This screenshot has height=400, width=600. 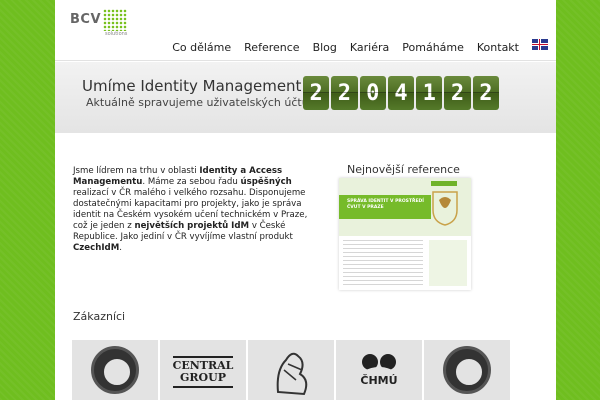 What do you see at coordinates (292, 374) in the screenshot?
I see `czech-lion-logo-icon` at bounding box center [292, 374].